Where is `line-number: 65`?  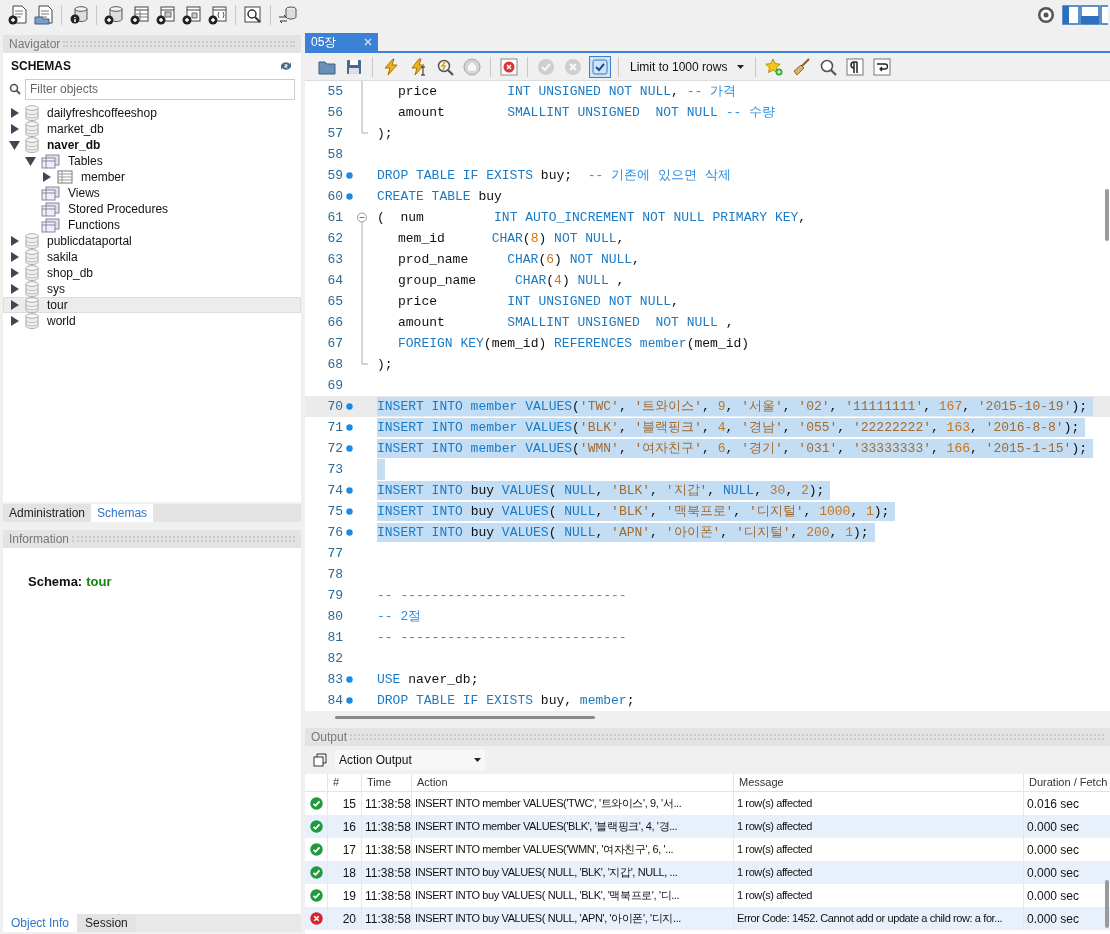
line-number: 65 is located at coordinates (335, 301).